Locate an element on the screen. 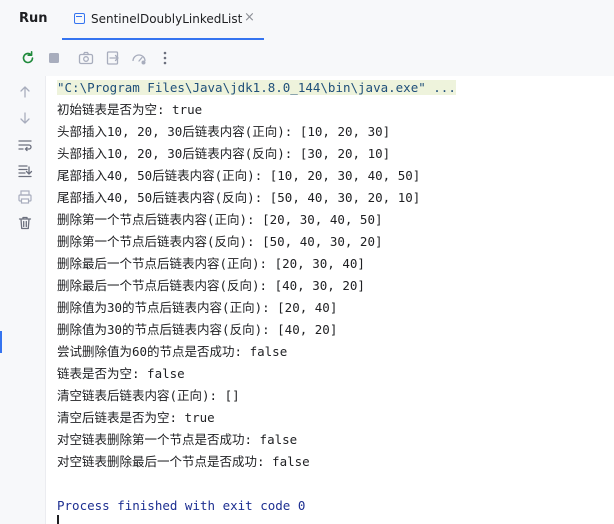 This screenshot has width=614, height=524. rerun-icon is located at coordinates (28, 58).